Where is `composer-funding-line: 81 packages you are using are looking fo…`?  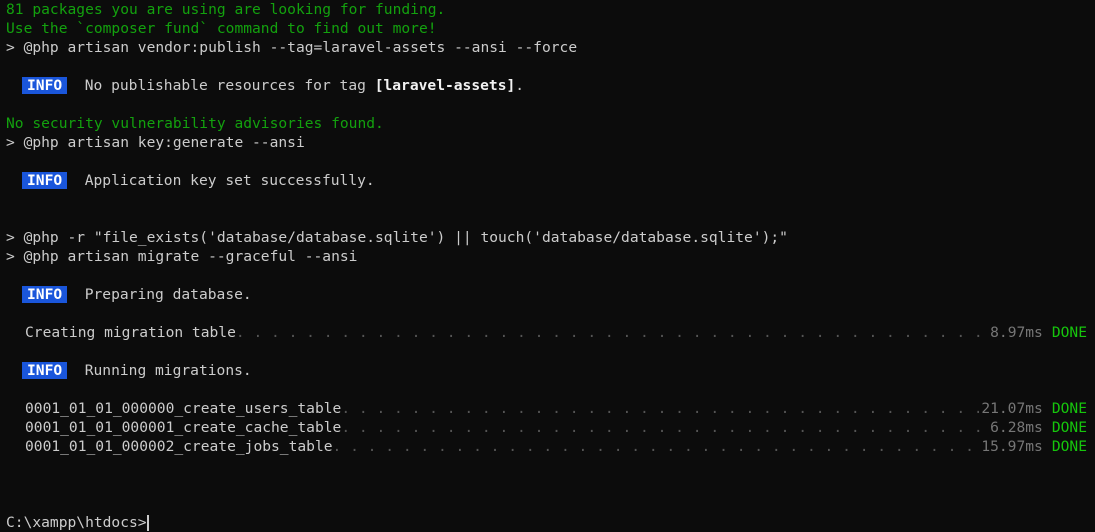 composer-funding-line: 81 packages you are using are looking fo… is located at coordinates (226, 9).